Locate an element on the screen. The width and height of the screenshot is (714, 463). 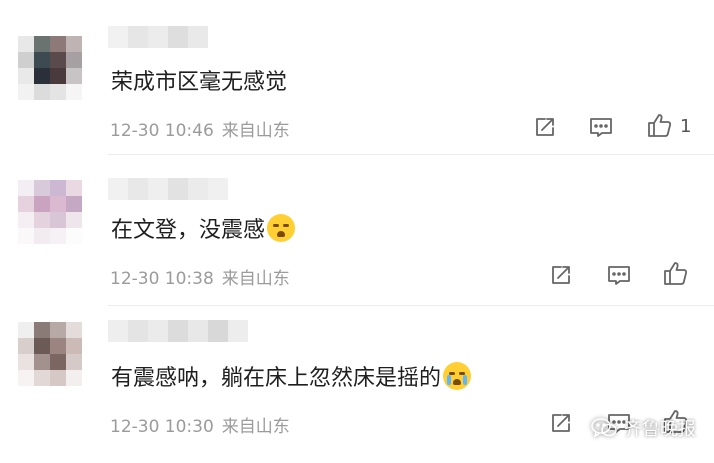
comment-meta: 12-30 10:46 来自山东 is located at coordinates (200, 128).